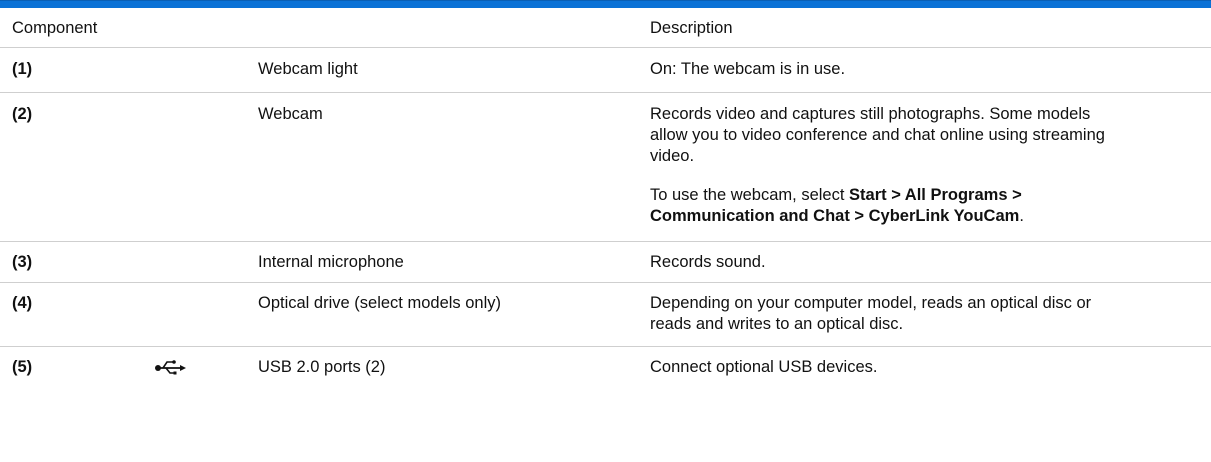 This screenshot has width=1211, height=462. I want to click on component-number: (5), so click(22, 367).